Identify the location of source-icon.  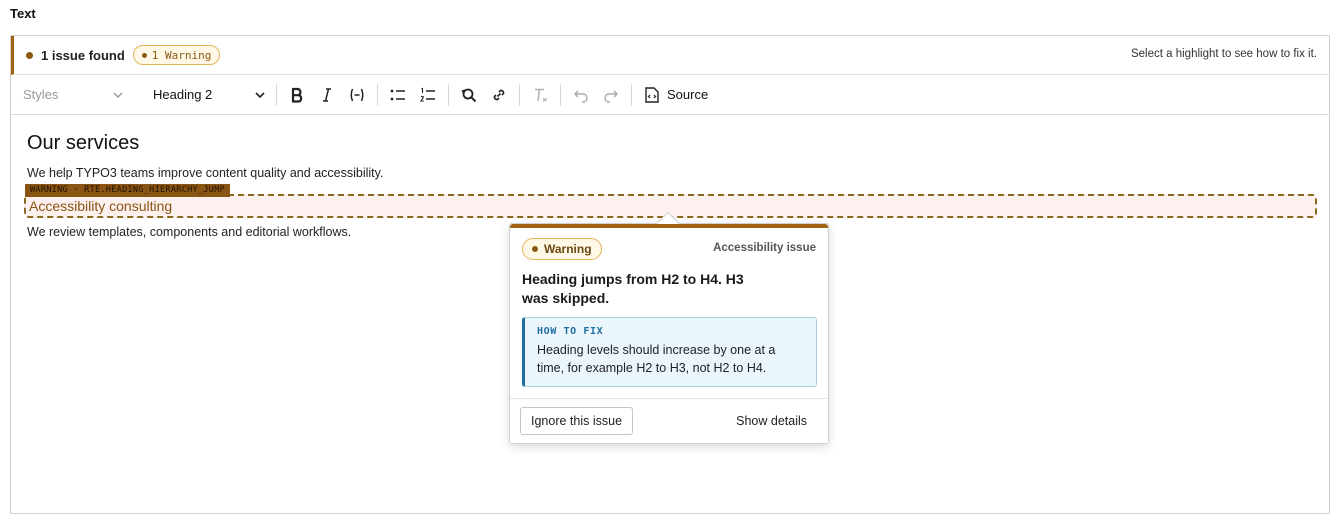
(652, 94).